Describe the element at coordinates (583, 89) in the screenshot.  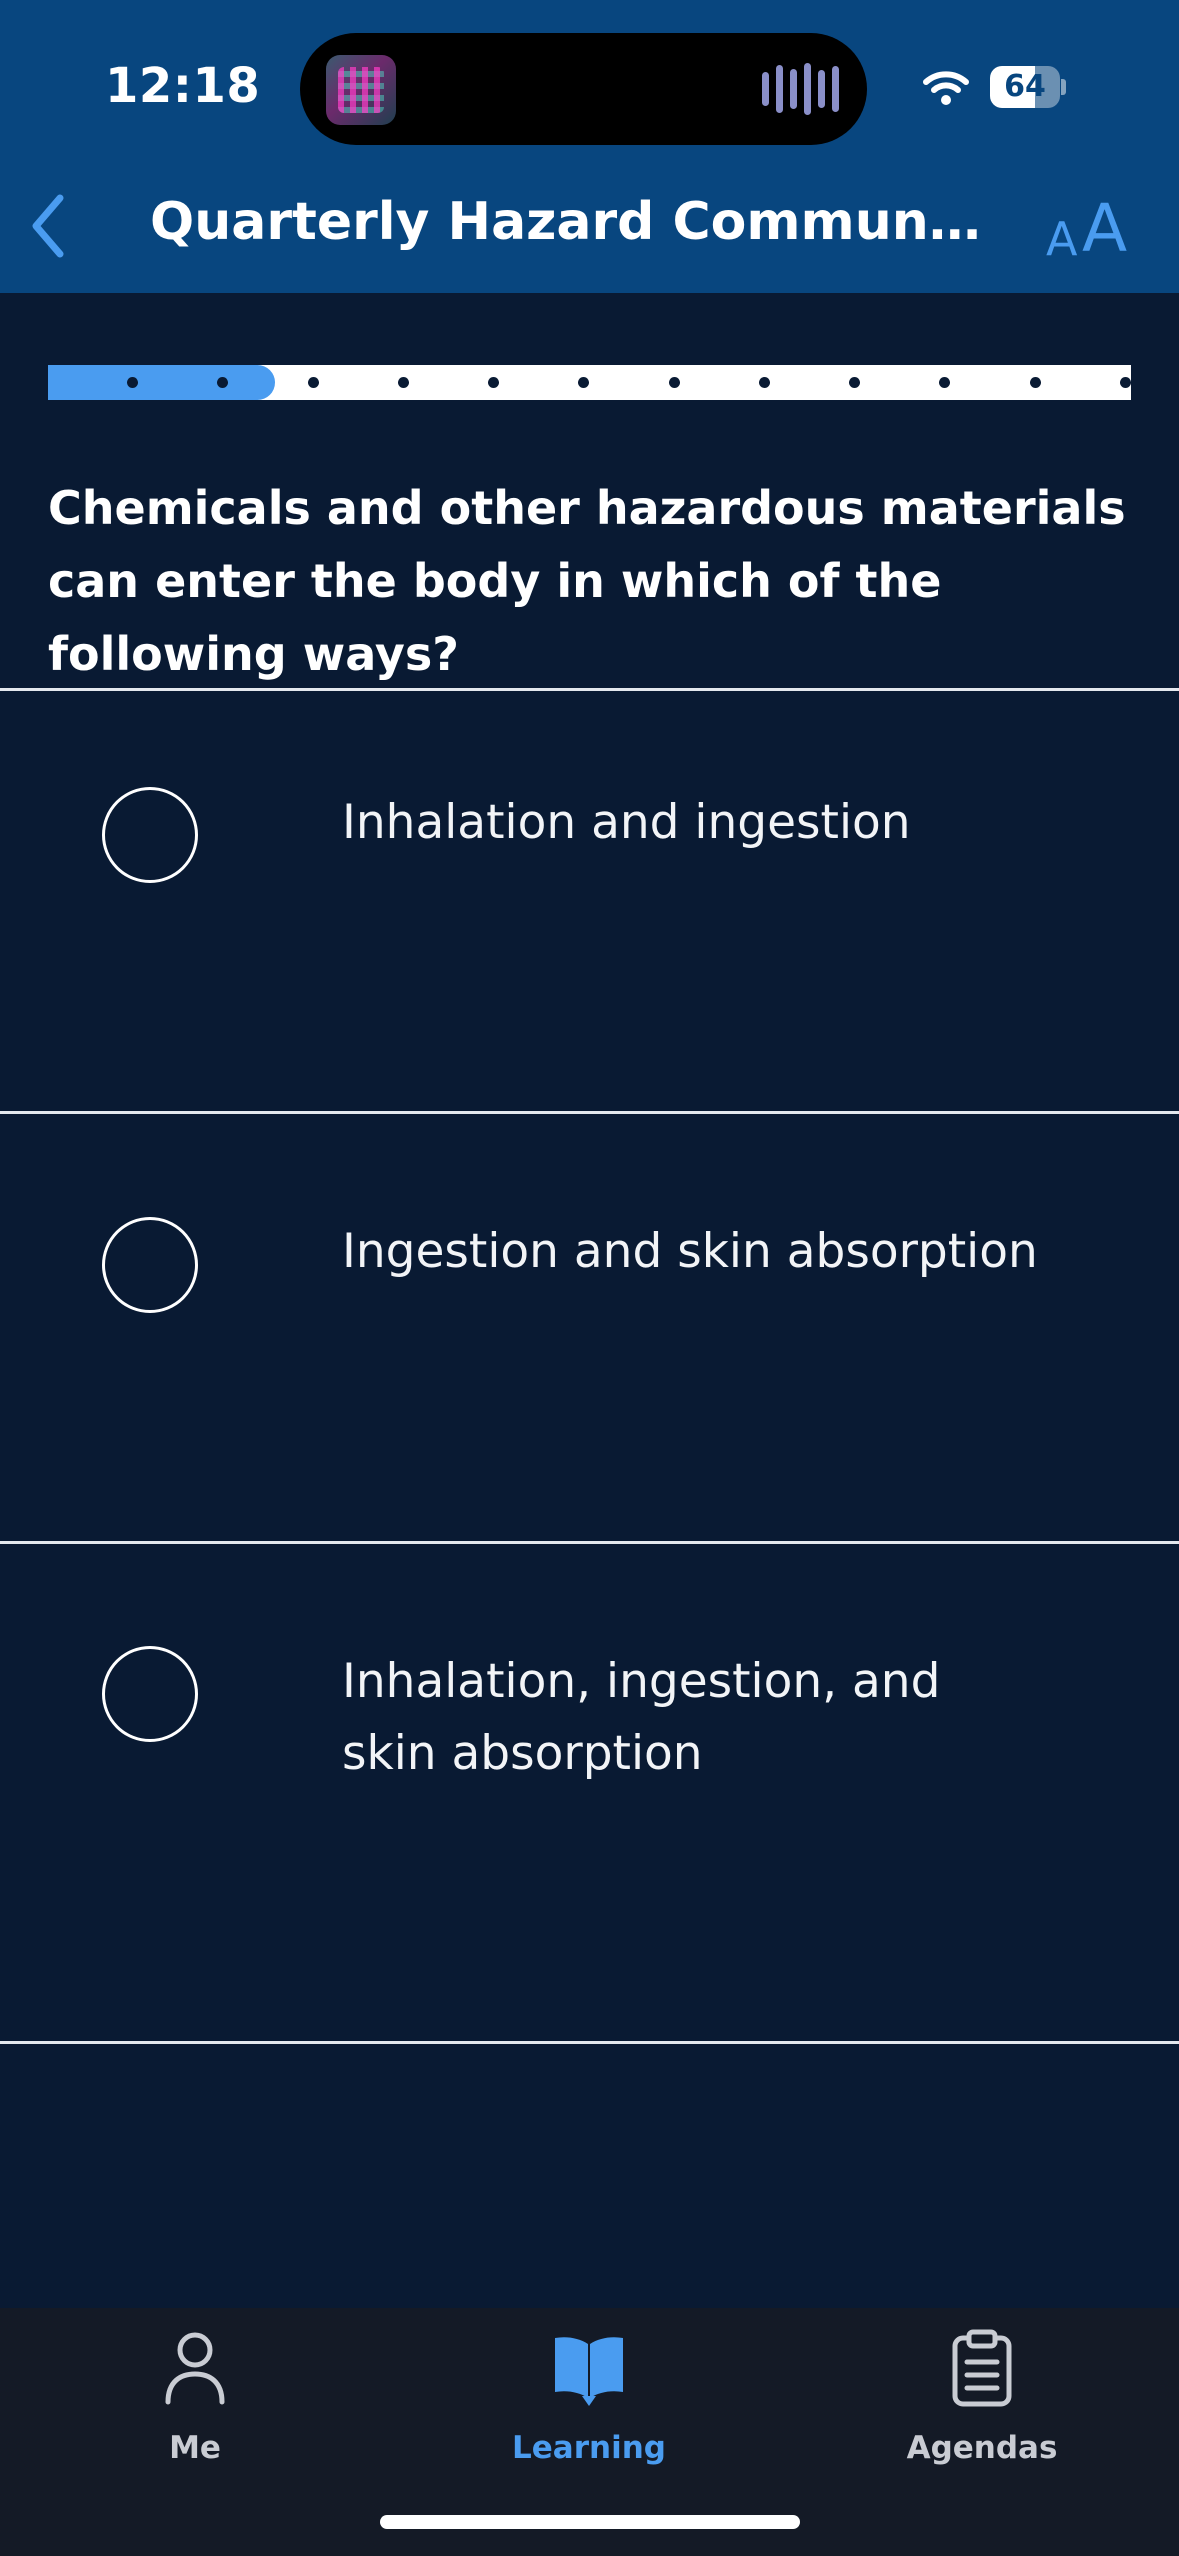
I see `dynamic-island` at that location.